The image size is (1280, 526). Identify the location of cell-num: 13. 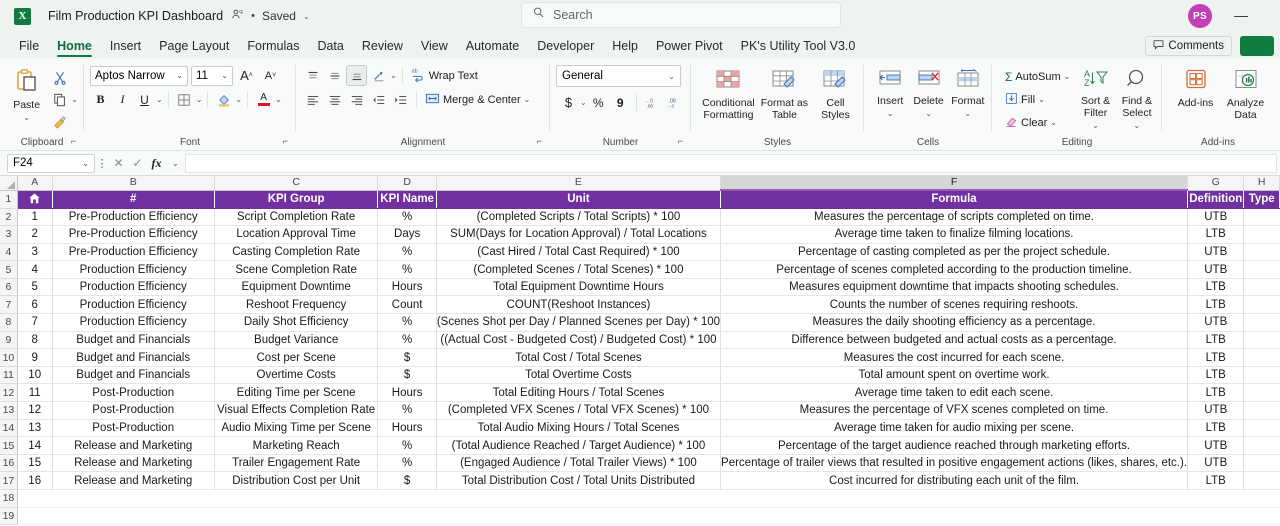
(35, 428).